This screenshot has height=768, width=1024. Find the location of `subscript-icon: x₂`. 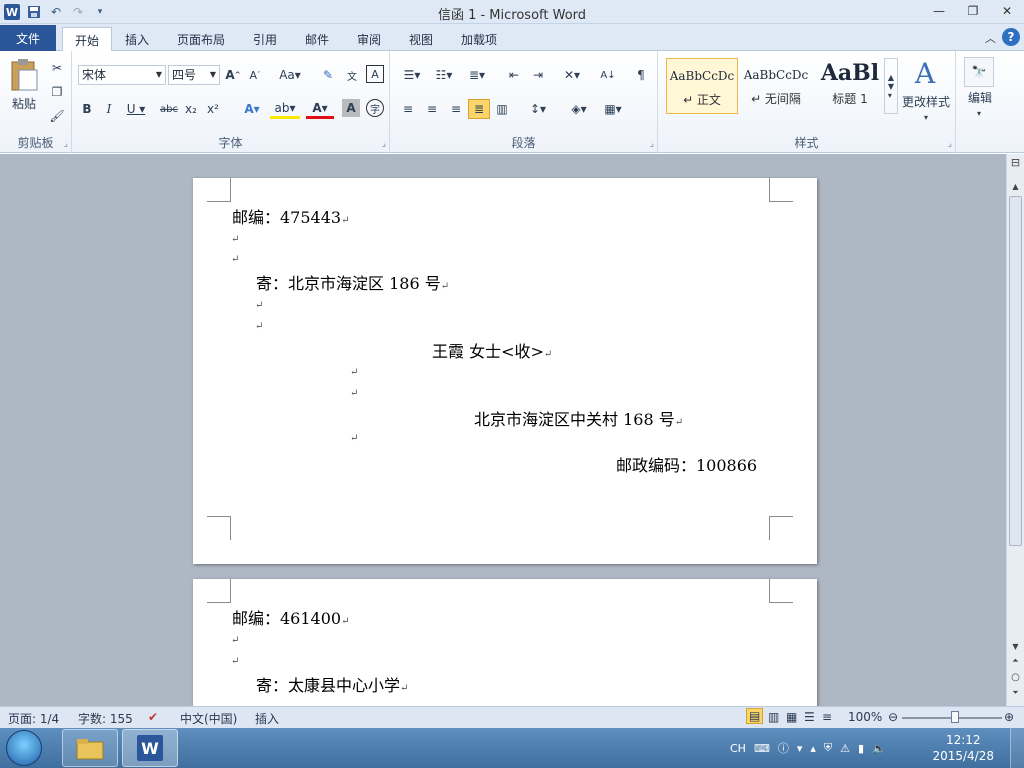

subscript-icon: x₂ is located at coordinates (191, 109).